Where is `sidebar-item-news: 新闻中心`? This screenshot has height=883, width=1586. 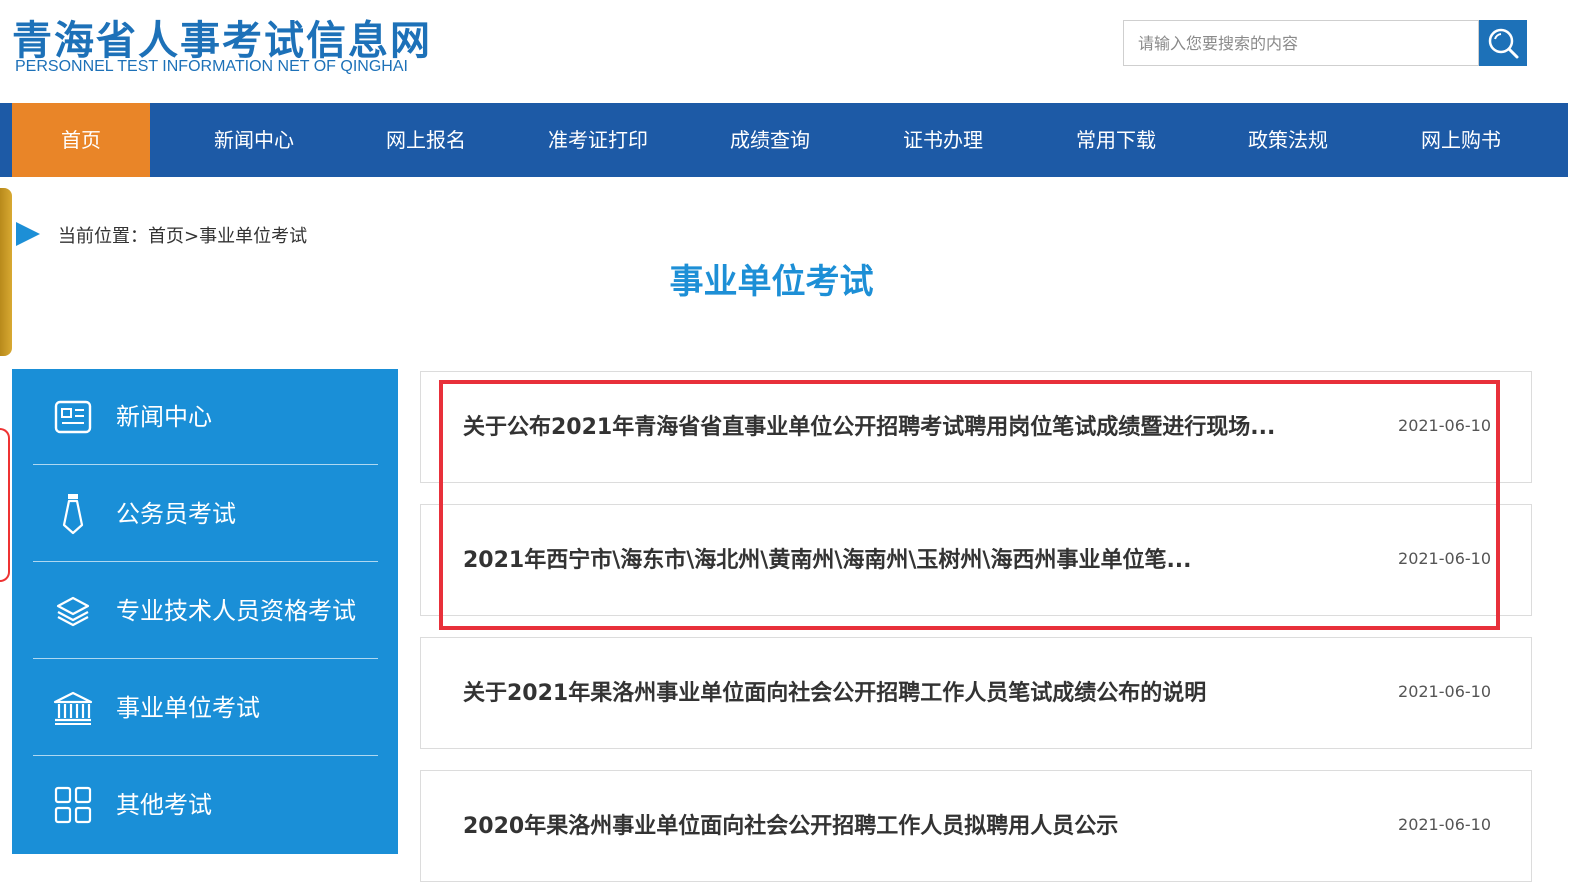 sidebar-item-news: 新闻中心 is located at coordinates (205, 417).